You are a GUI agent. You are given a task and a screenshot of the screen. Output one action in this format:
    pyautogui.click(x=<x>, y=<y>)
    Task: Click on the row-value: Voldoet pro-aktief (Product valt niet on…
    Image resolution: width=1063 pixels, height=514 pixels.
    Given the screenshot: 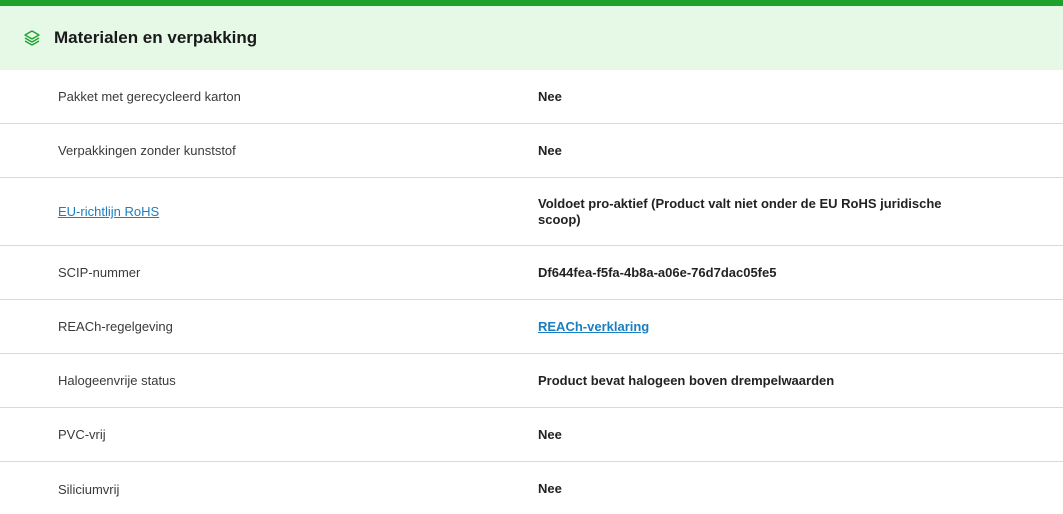 What is the action you would take?
    pyautogui.click(x=740, y=211)
    